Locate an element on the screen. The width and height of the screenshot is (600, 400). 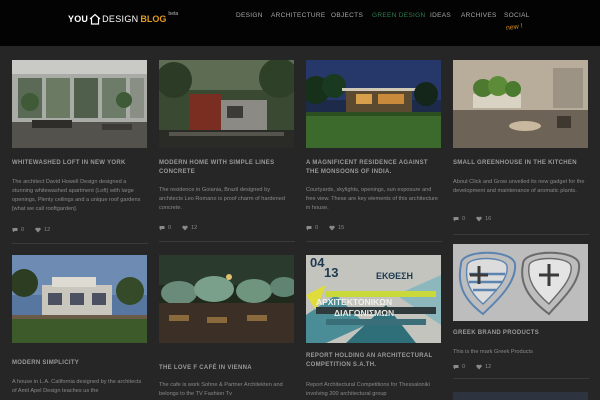
logo-beta-badge: beta is located at coordinates (173, 14).